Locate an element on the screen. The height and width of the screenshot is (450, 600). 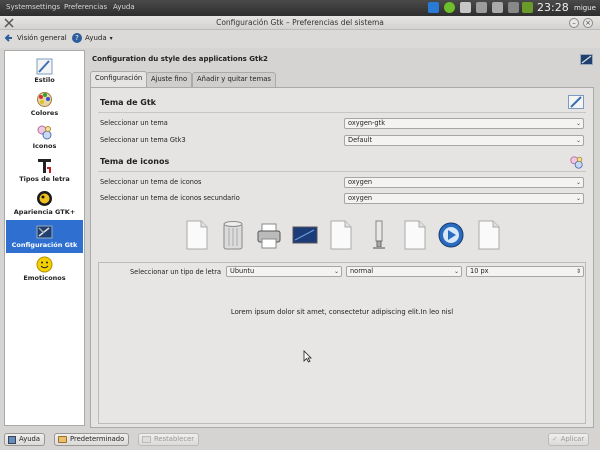
sidebar-item-label: Configuración Gtk is located at coordinates (44, 245).